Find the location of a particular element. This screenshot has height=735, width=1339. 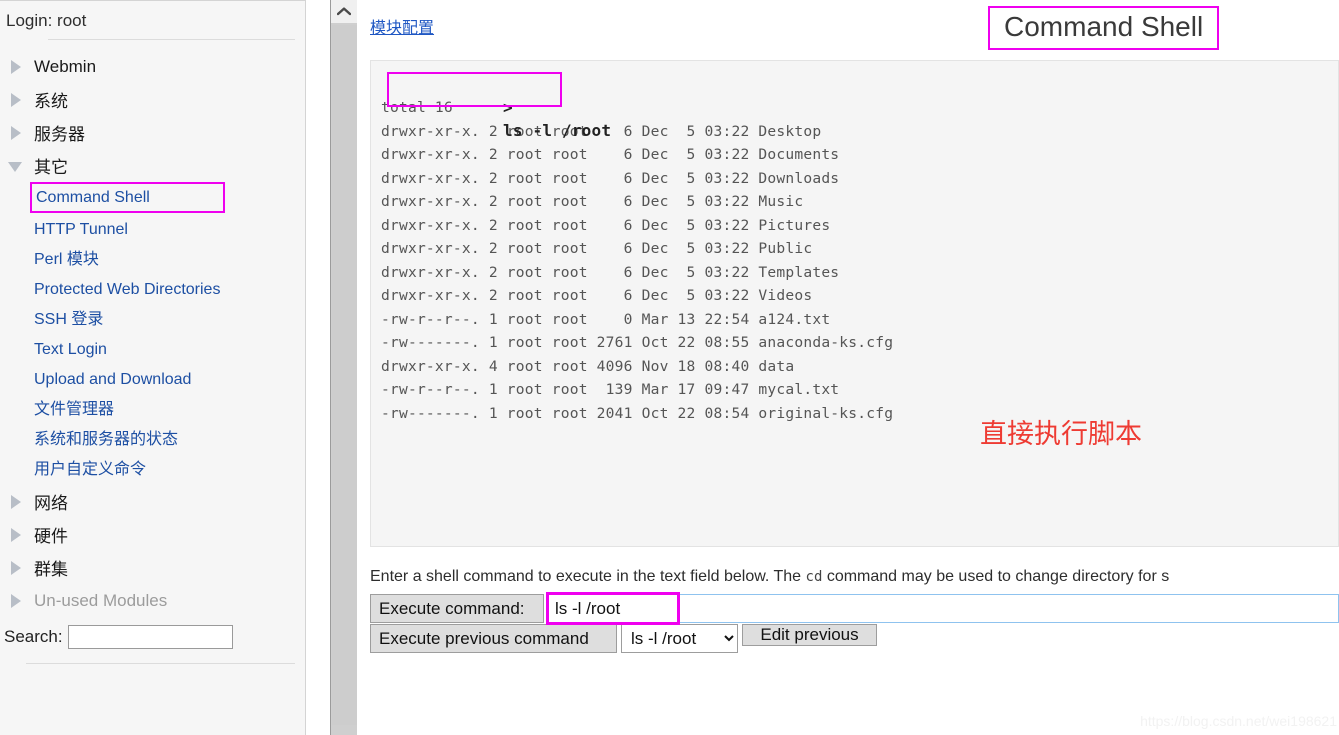

sidebar-bottom-divider is located at coordinates (160, 663).